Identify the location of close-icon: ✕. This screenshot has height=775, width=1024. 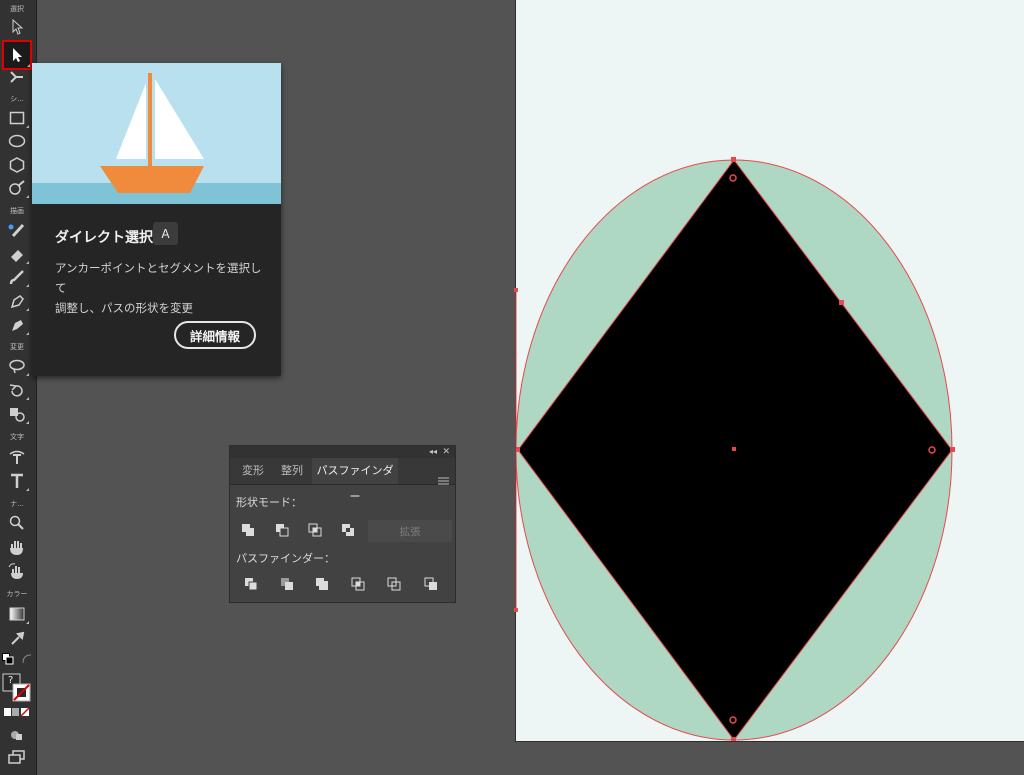
(446, 452).